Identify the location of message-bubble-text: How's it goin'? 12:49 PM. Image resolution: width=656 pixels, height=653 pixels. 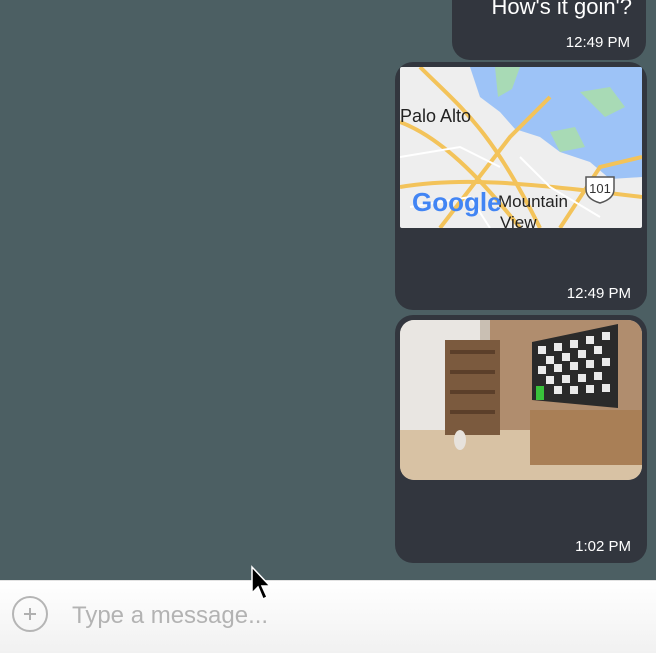
(549, 30).